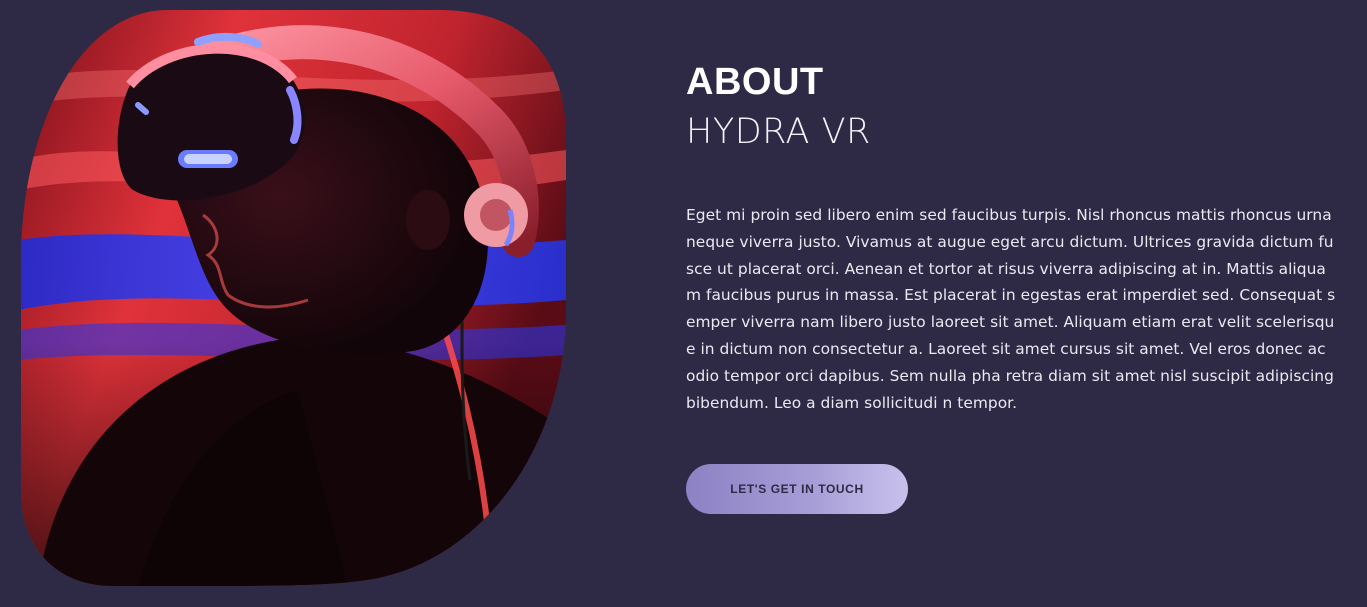 The width and height of the screenshot is (1367, 607). I want to click on about-subtitle: HYDRA VR, so click(778, 132).